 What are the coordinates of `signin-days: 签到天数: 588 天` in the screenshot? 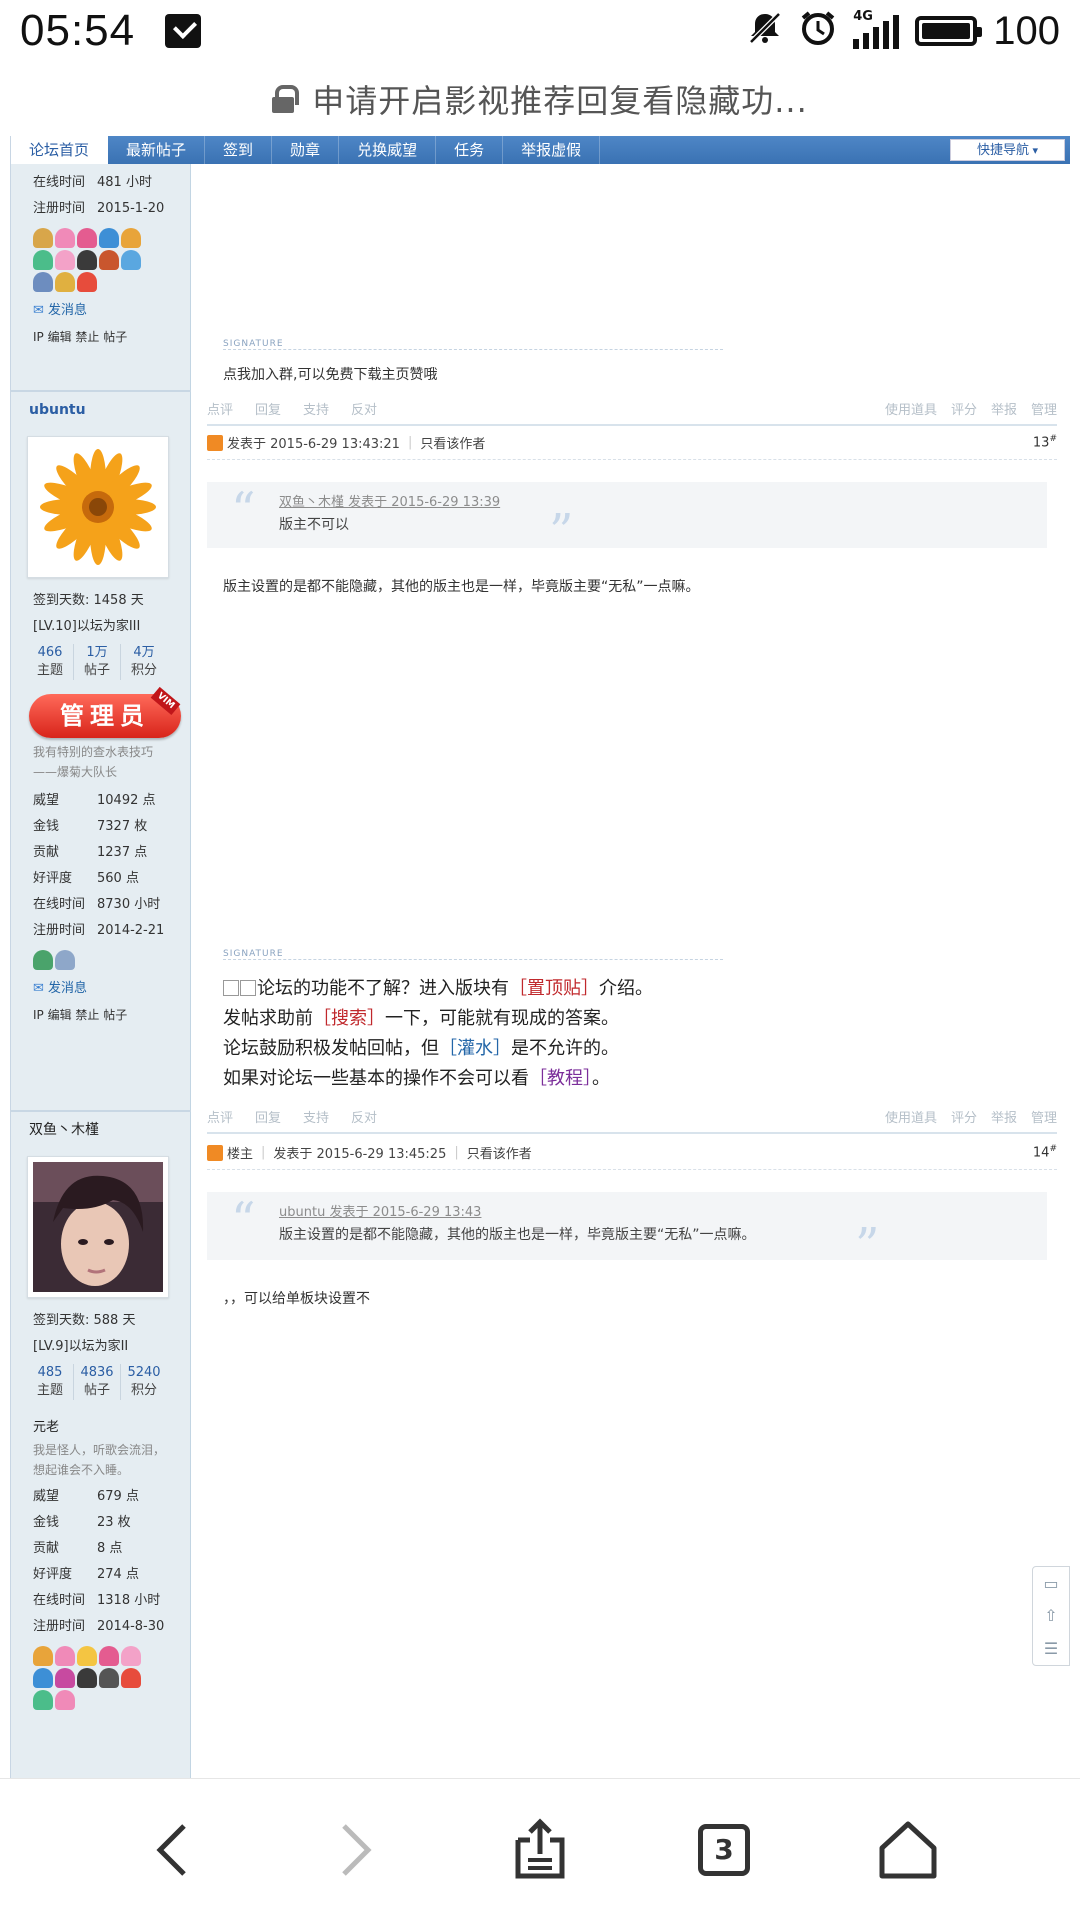 It's located at (84, 1320).